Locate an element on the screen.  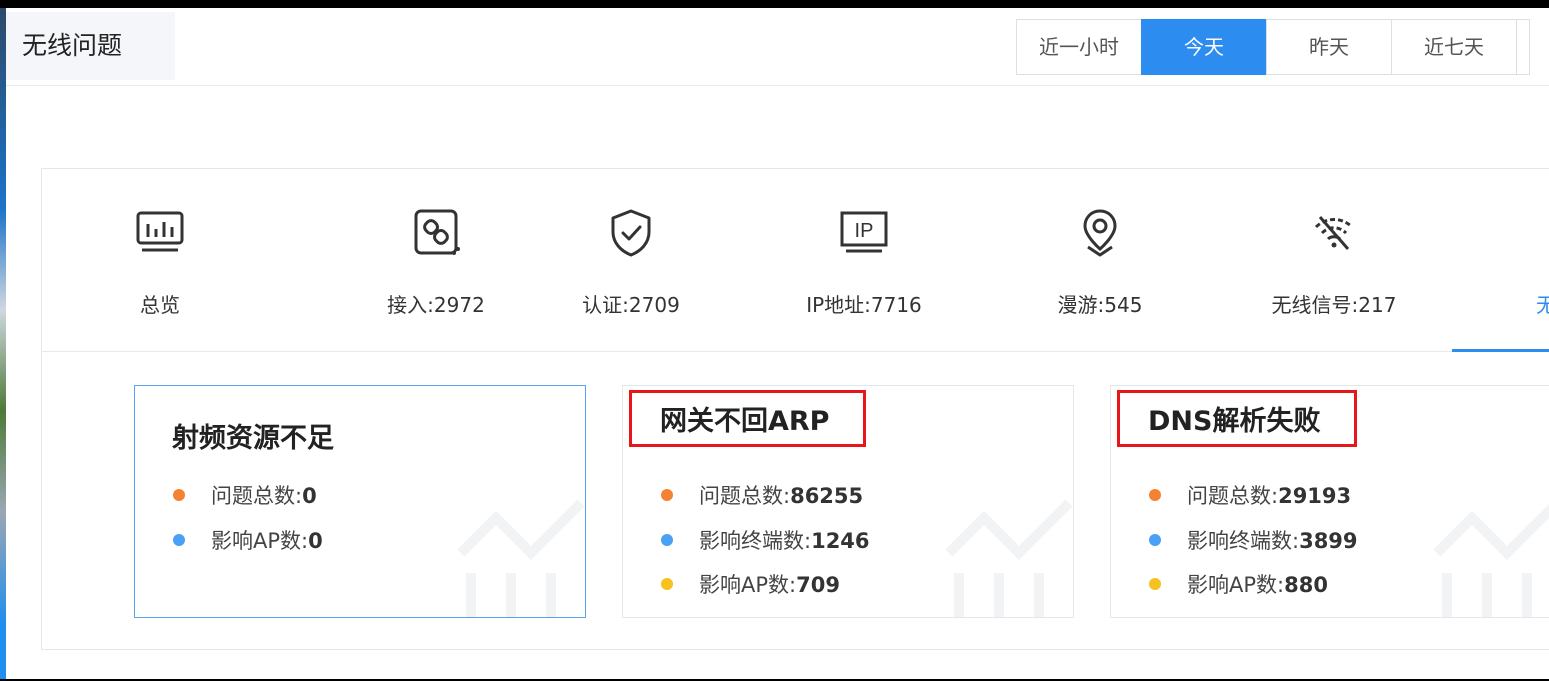
category-label: IP地址:7716 is located at coordinates (864, 305).